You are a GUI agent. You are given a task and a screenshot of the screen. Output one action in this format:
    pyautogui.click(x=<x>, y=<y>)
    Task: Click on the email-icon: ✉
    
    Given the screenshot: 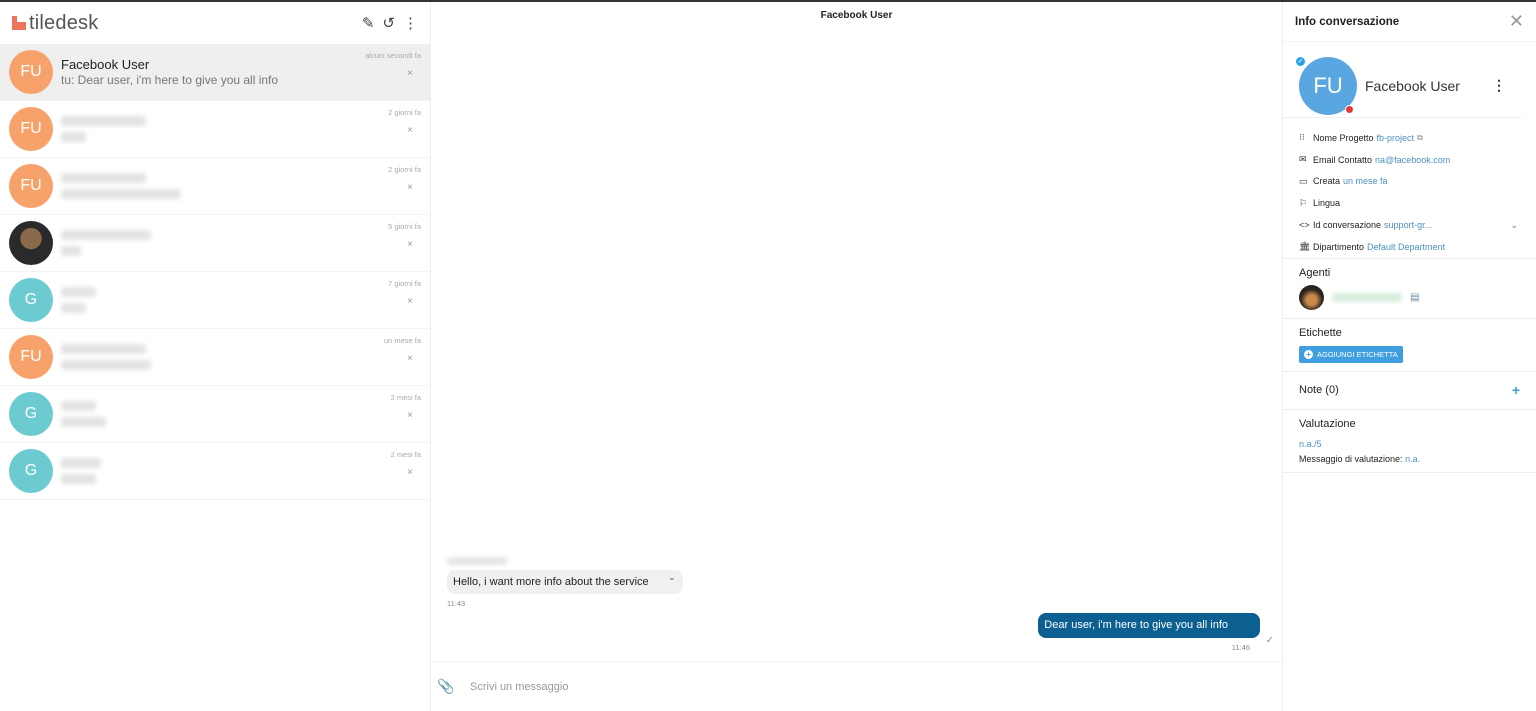 What is the action you would take?
    pyautogui.click(x=1303, y=159)
    